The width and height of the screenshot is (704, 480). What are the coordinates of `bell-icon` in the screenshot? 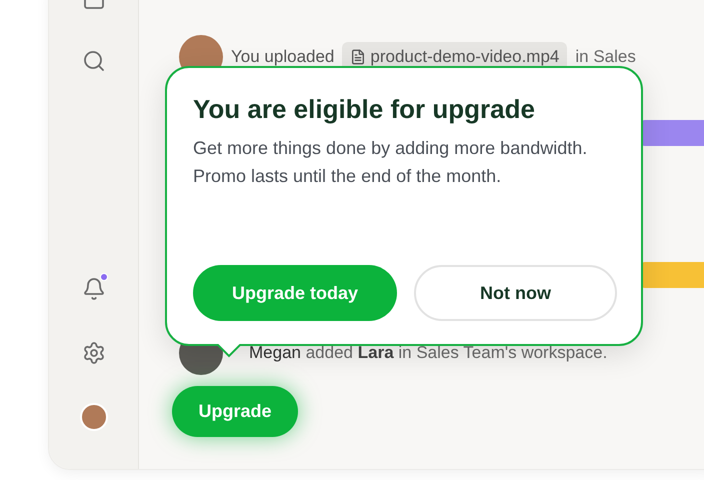 It's located at (94, 289).